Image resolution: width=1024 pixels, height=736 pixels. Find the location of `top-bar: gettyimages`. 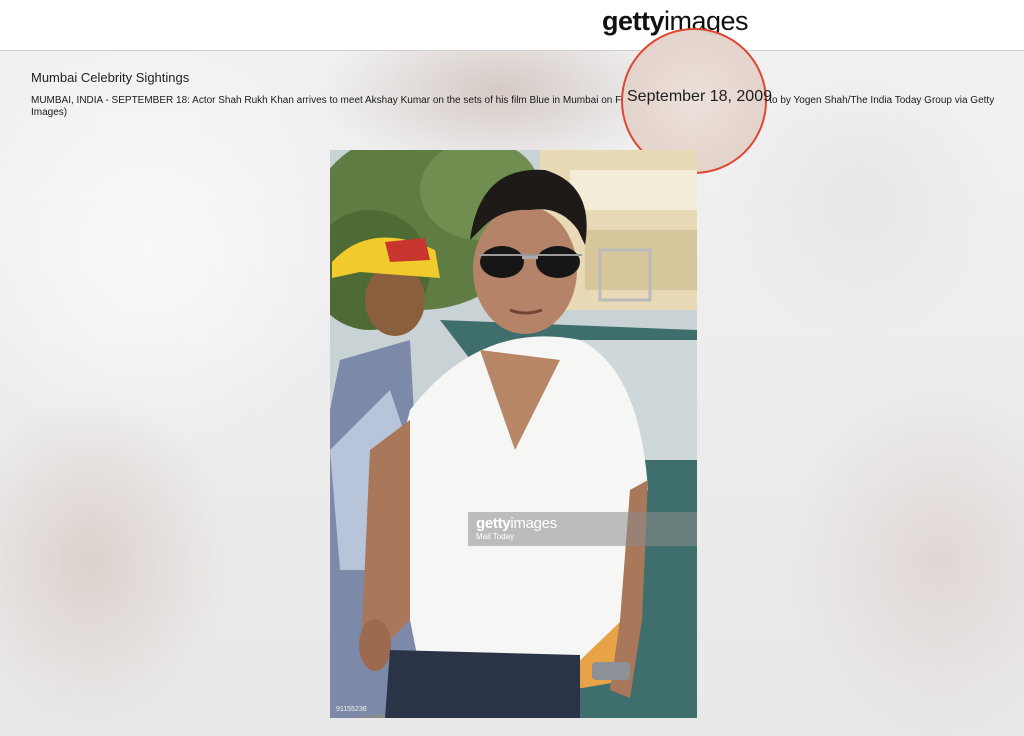

top-bar: gettyimages is located at coordinates (512, 25).